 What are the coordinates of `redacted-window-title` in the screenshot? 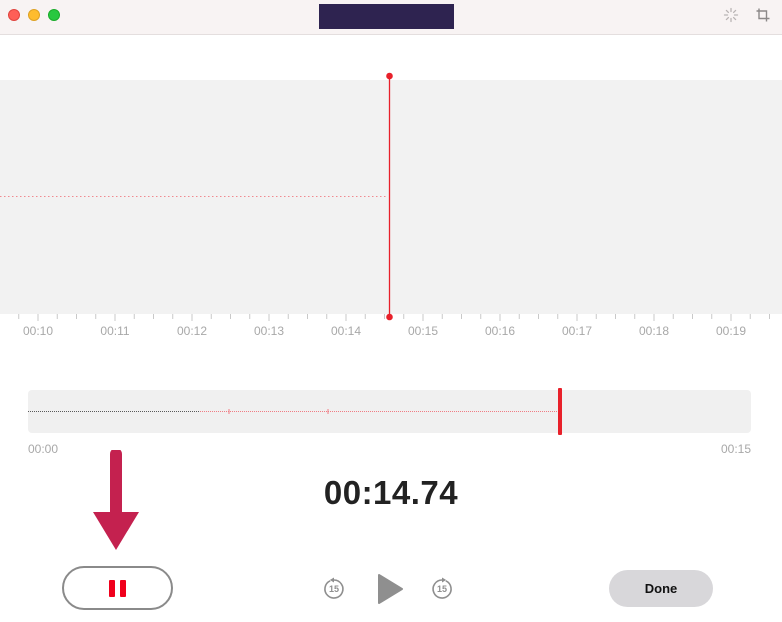 It's located at (386, 16).